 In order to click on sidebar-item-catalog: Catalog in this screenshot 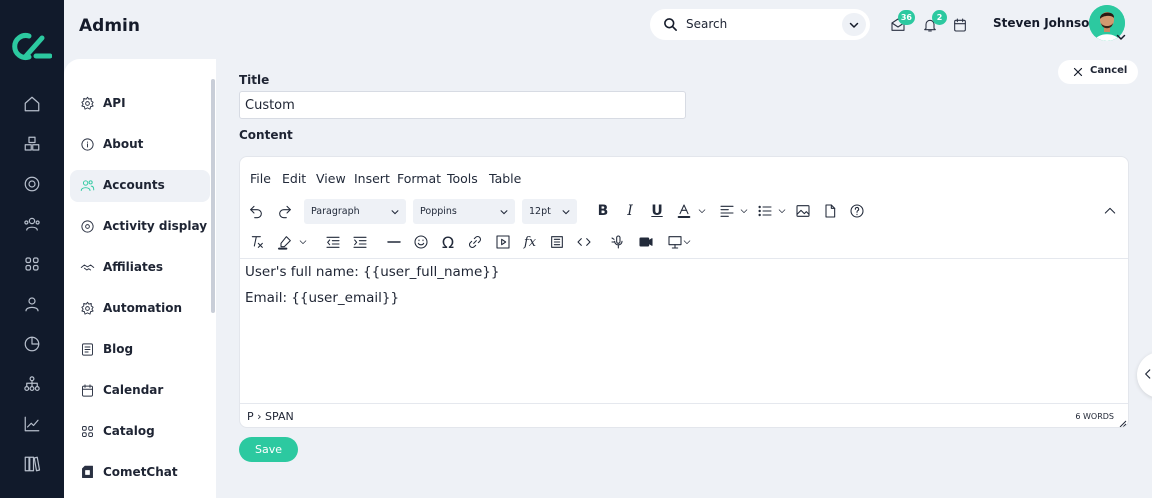, I will do `click(140, 432)`.